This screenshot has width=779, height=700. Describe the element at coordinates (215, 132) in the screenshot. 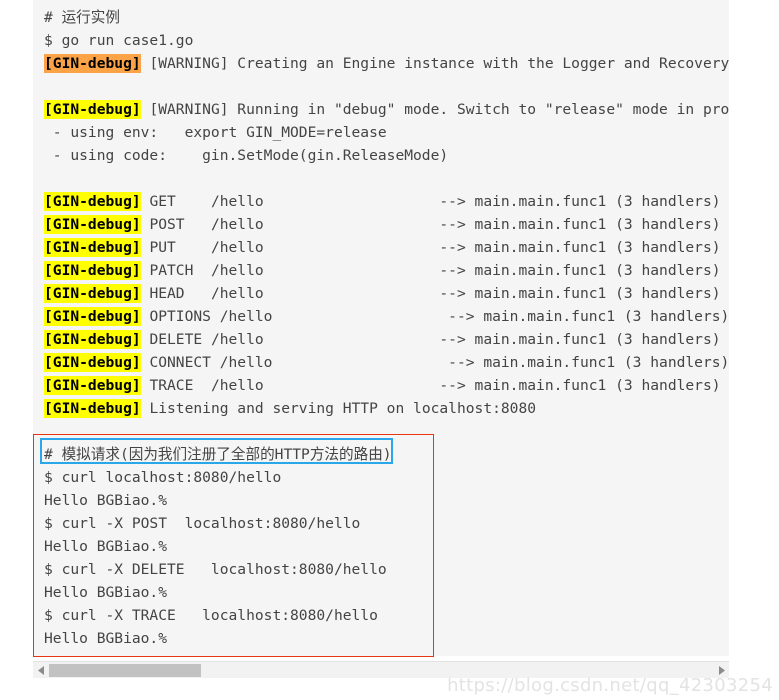

I see `terminal-line-text: - using env: export GIN_MODE=release` at that location.